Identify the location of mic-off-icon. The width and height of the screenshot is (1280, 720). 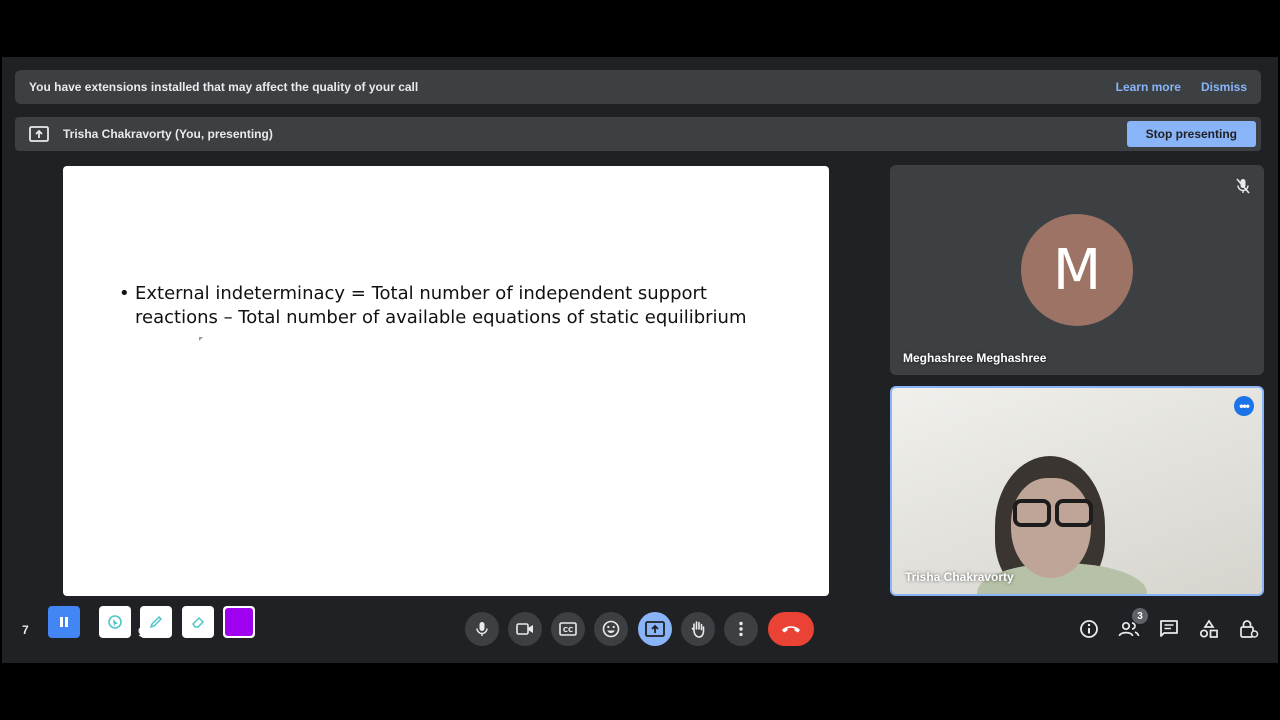
(1243, 186).